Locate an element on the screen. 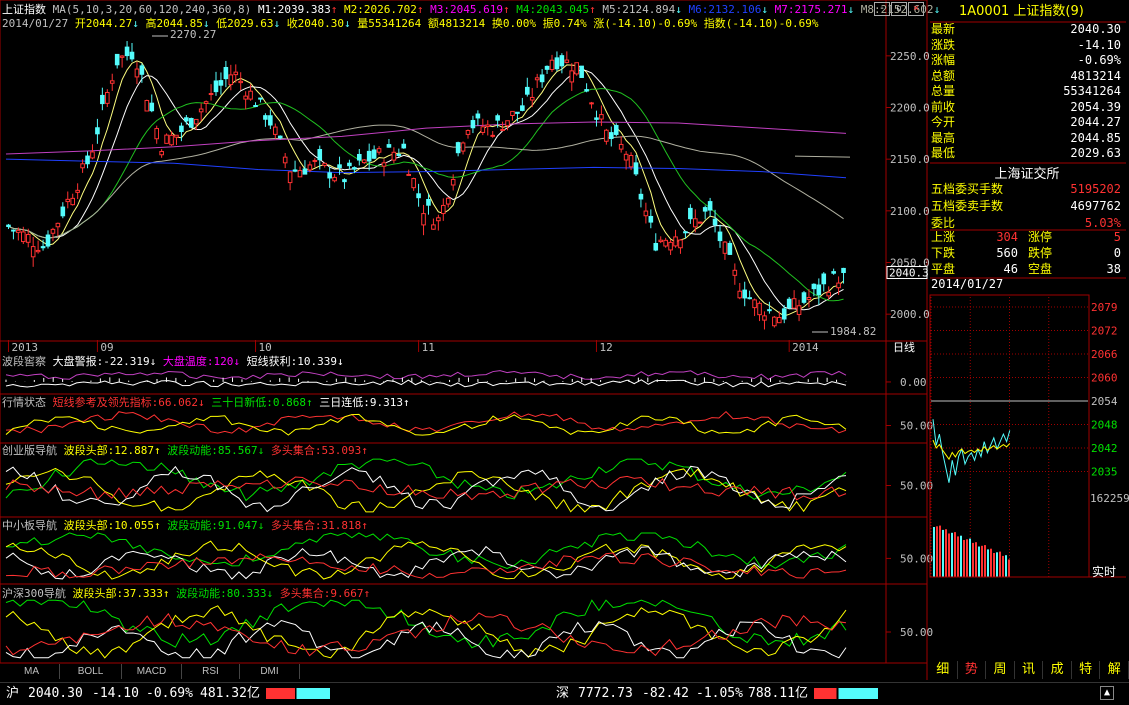 Image resolution: width=1129 pixels, height=705 pixels. sz-change: -82.42 is located at coordinates (665, 693).